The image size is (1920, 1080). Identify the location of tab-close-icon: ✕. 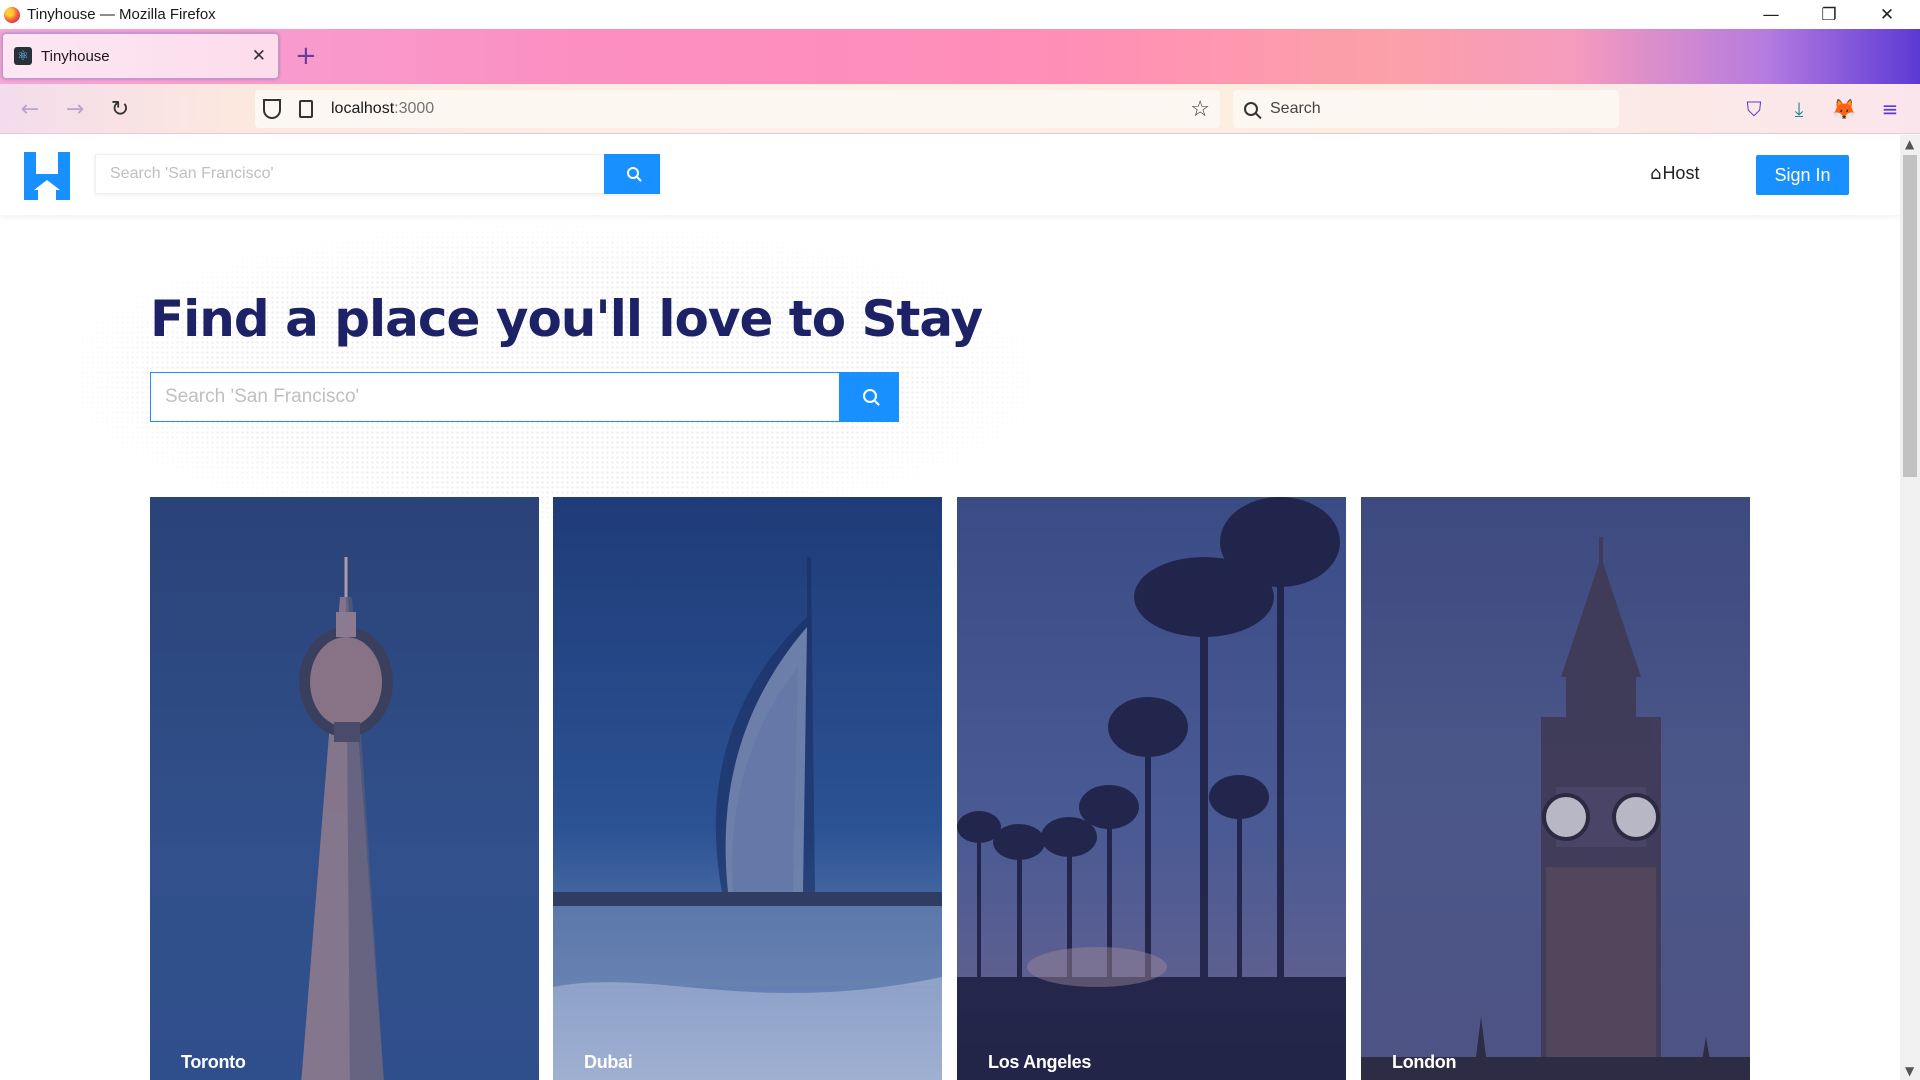
(259, 56).